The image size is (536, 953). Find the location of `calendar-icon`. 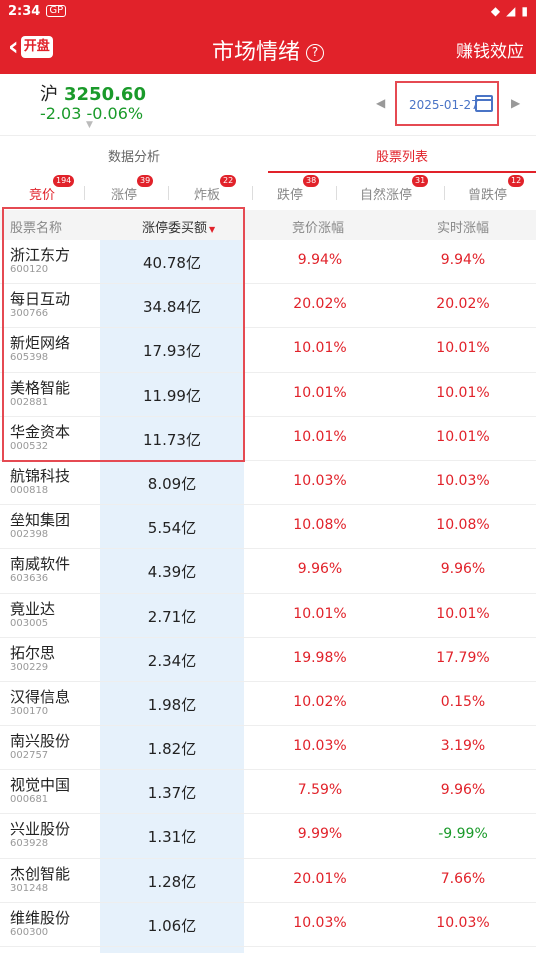

calendar-icon is located at coordinates (484, 103).